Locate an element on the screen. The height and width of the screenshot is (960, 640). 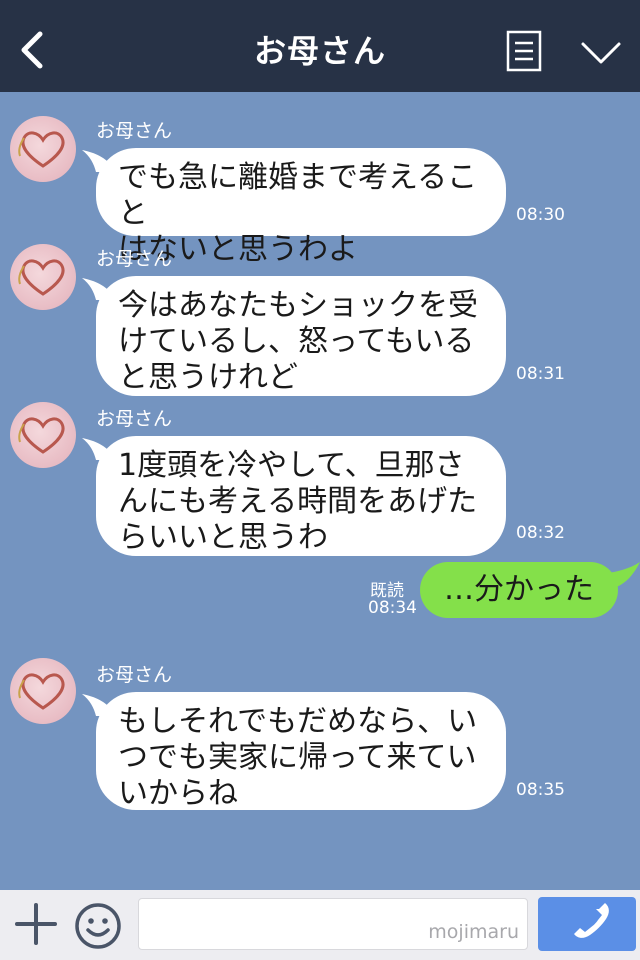
more-button is located at coordinates (601, 53).